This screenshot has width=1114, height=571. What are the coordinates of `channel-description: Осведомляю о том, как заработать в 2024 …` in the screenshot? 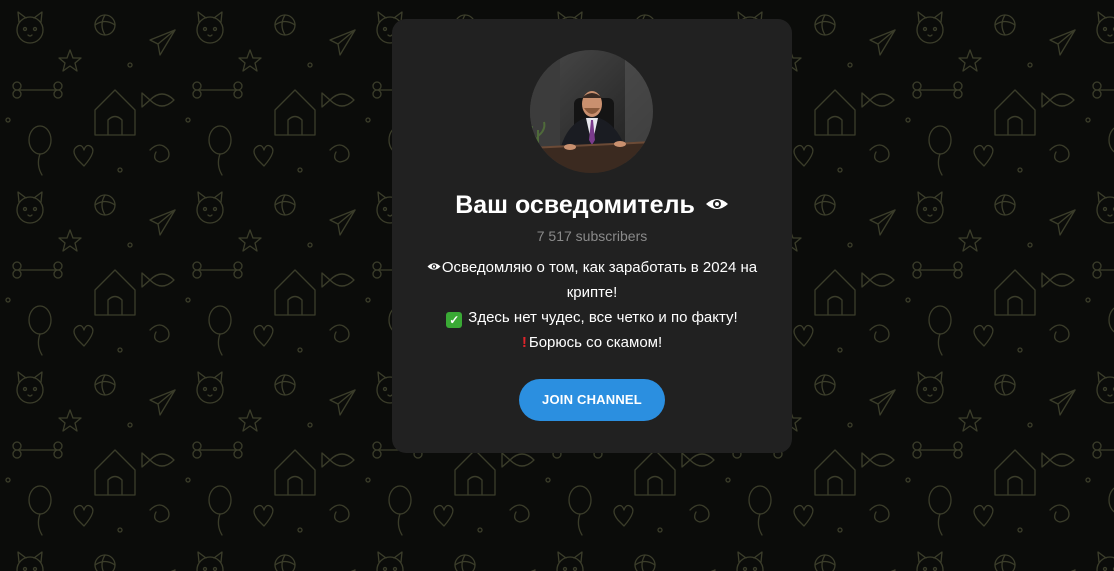 It's located at (592, 305).